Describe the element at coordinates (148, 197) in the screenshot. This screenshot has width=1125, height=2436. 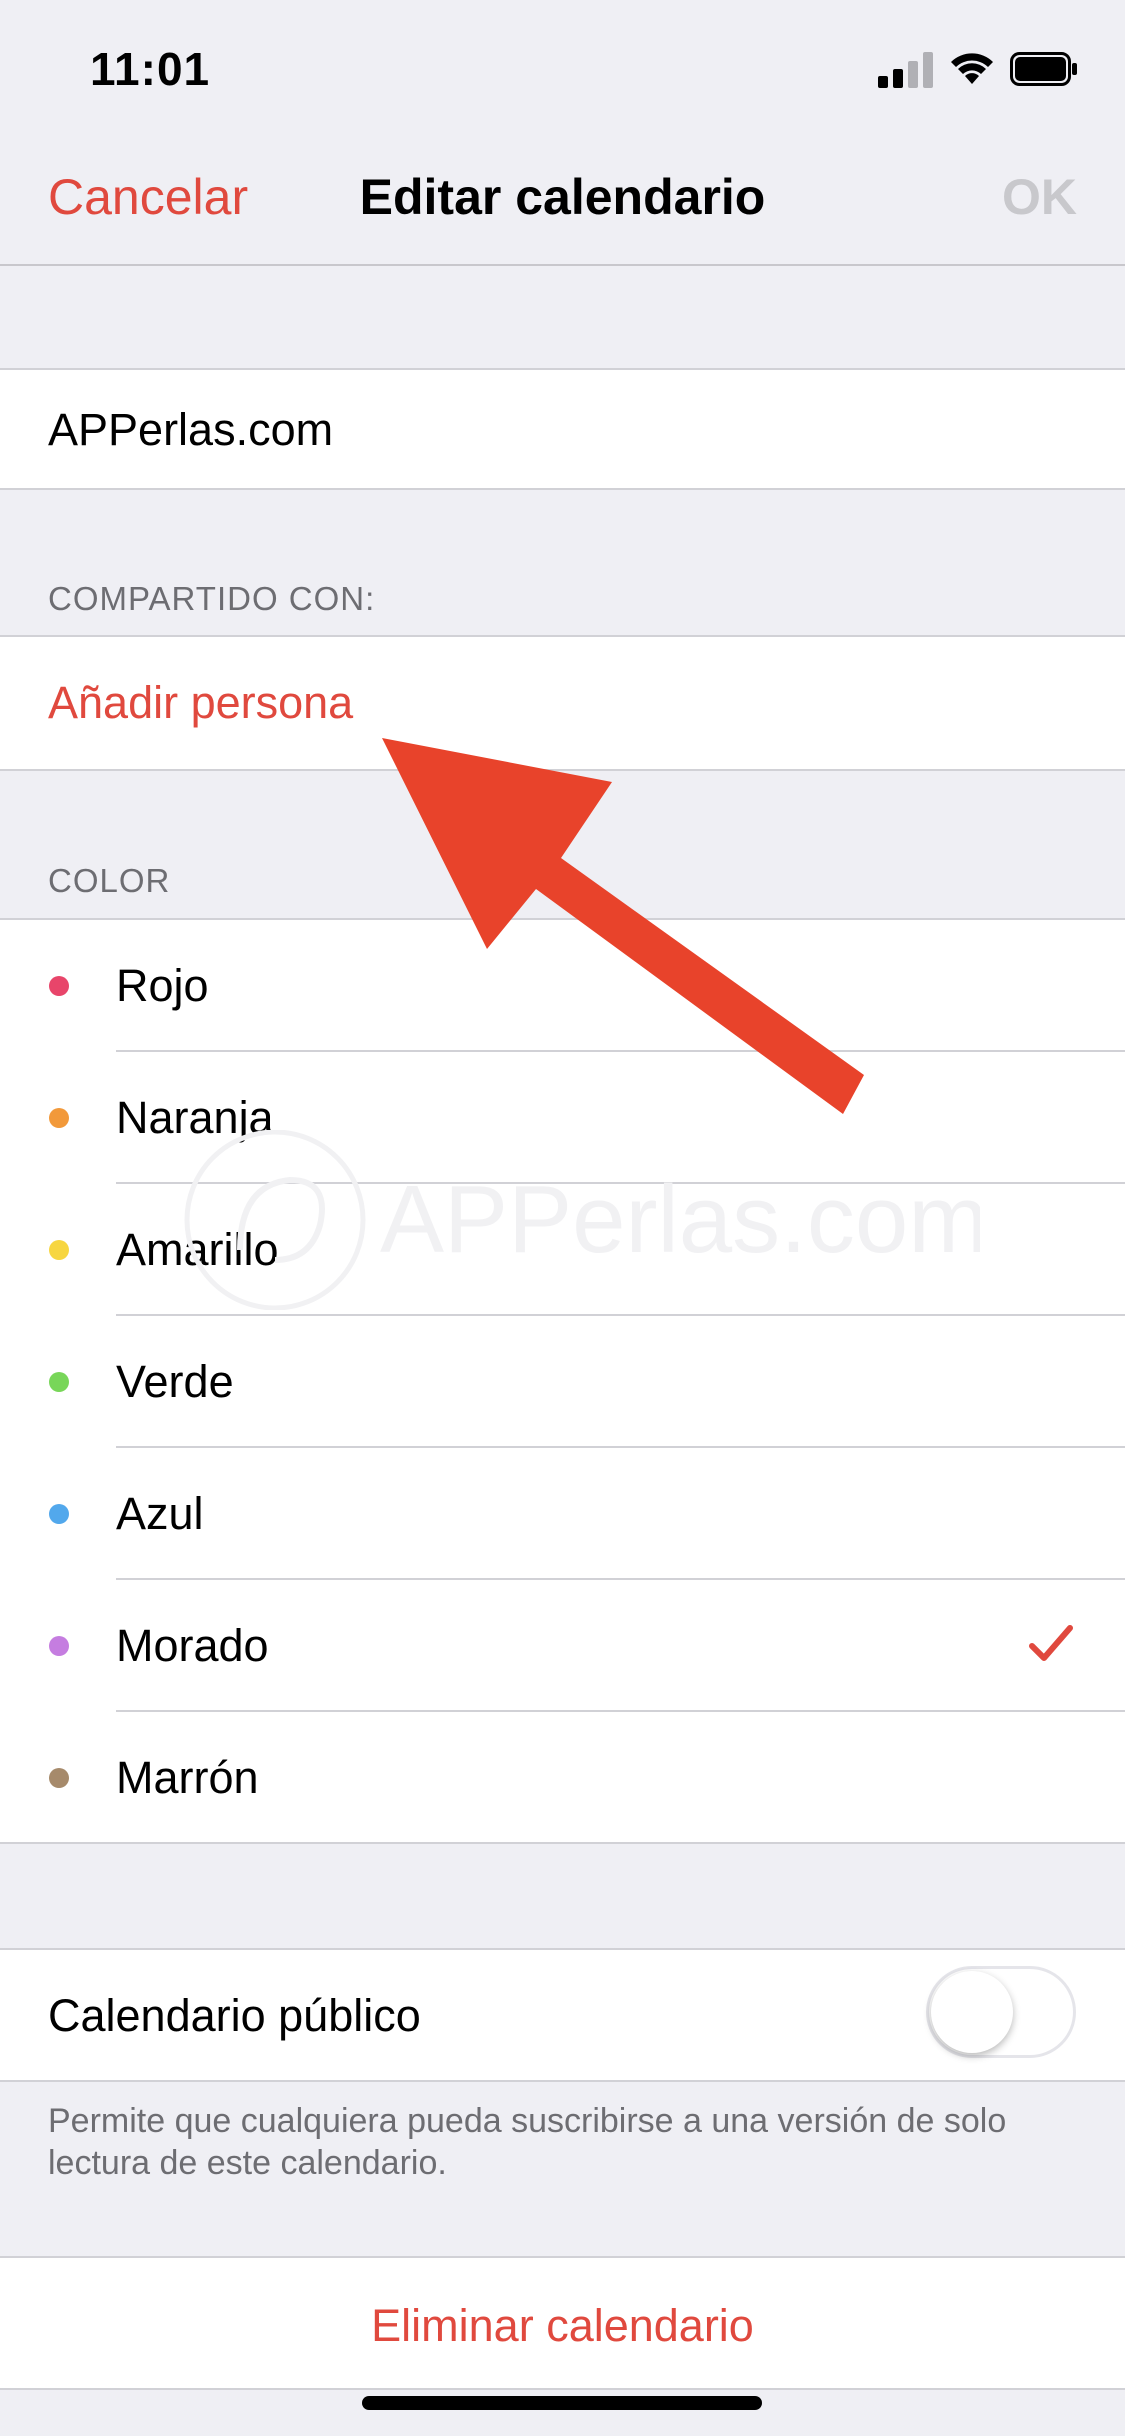
I see `cancel-button: Cancelar` at that location.